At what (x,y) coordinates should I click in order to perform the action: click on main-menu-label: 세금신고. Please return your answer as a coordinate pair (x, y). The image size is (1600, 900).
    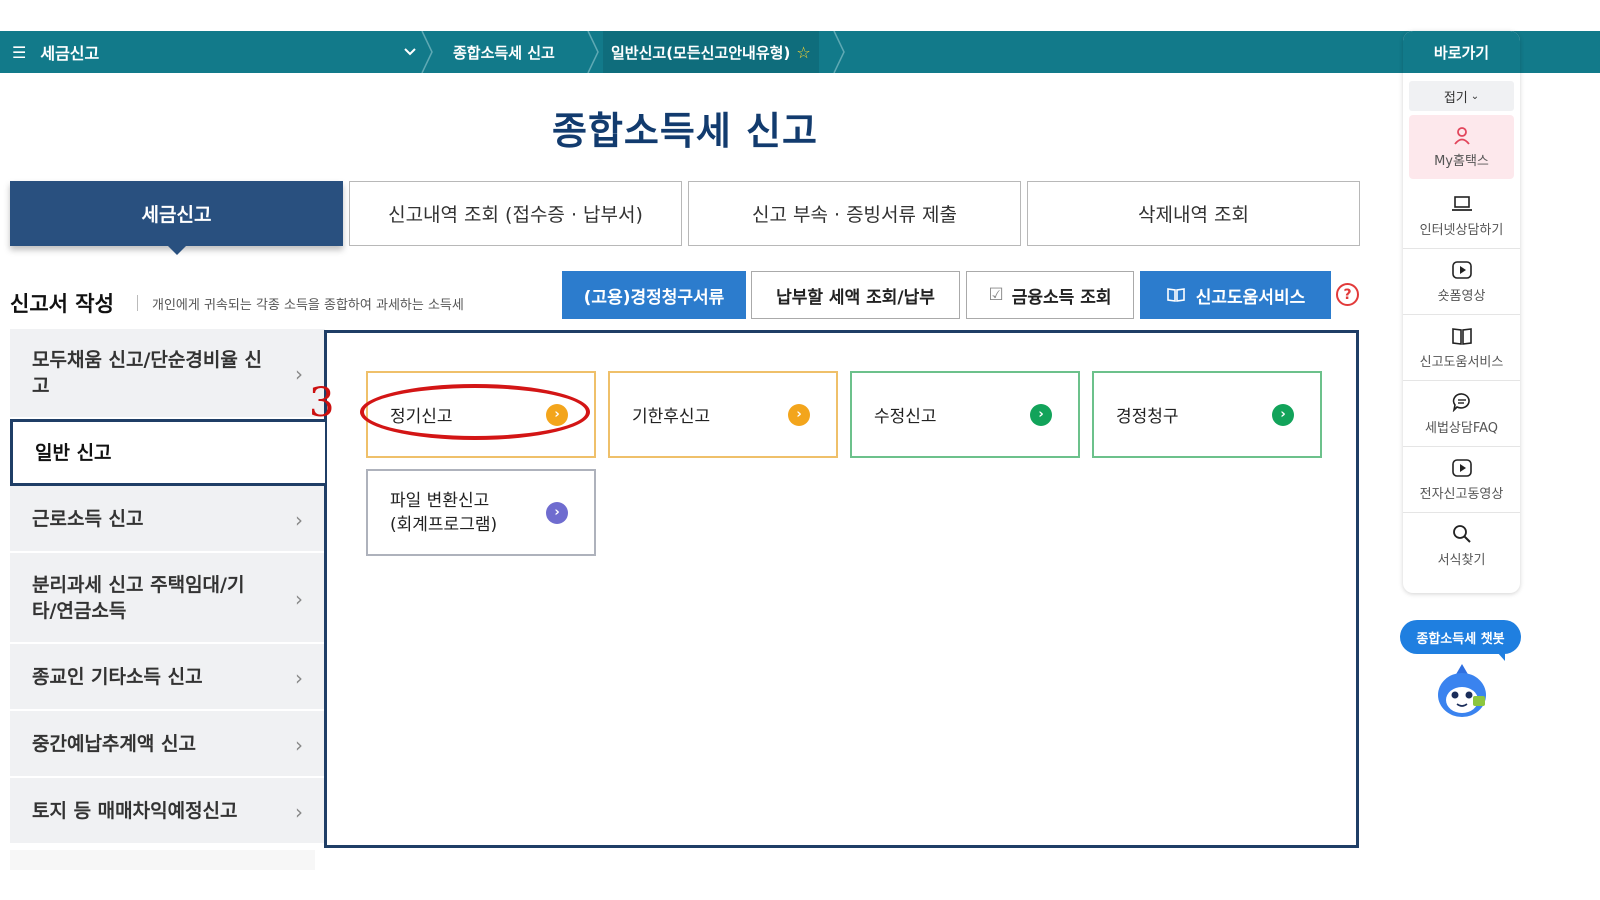
    Looking at the image, I should click on (70, 53).